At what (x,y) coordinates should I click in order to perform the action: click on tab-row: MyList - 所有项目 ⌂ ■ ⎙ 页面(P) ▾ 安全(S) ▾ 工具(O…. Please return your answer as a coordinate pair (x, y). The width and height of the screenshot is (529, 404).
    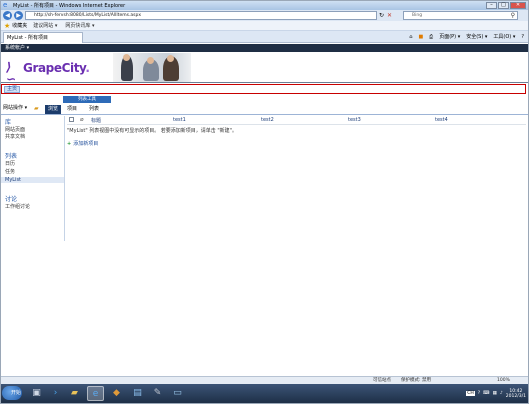
    Looking at the image, I should click on (264, 37).